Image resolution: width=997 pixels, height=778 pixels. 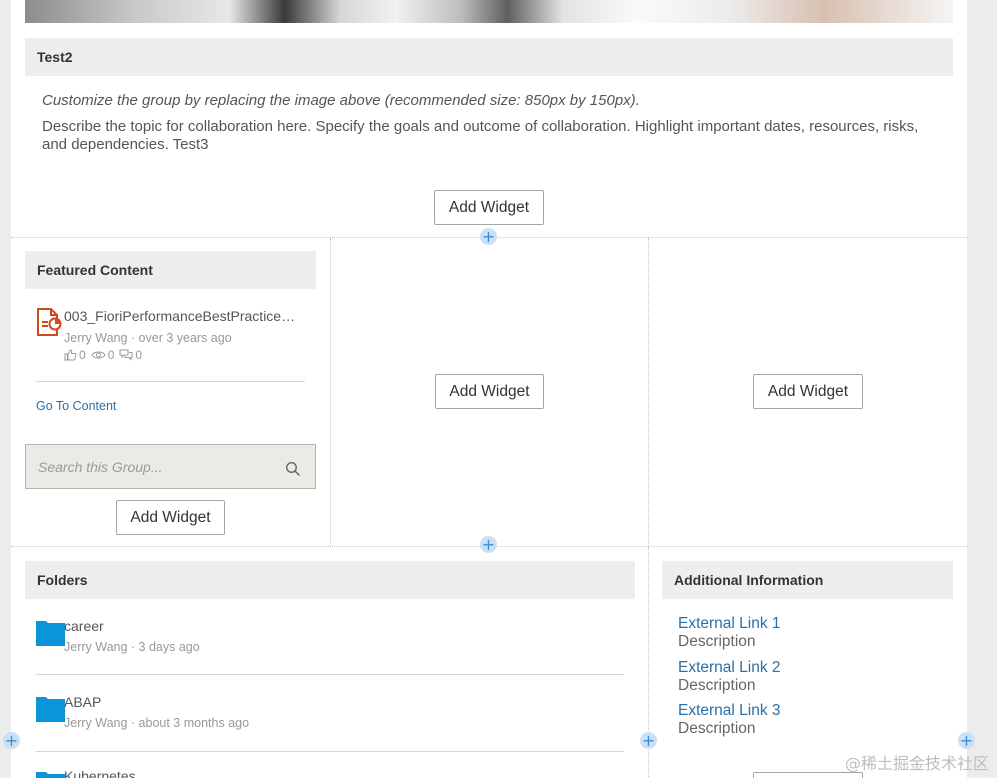 I want to click on comments-count: 0, so click(x=139, y=355).